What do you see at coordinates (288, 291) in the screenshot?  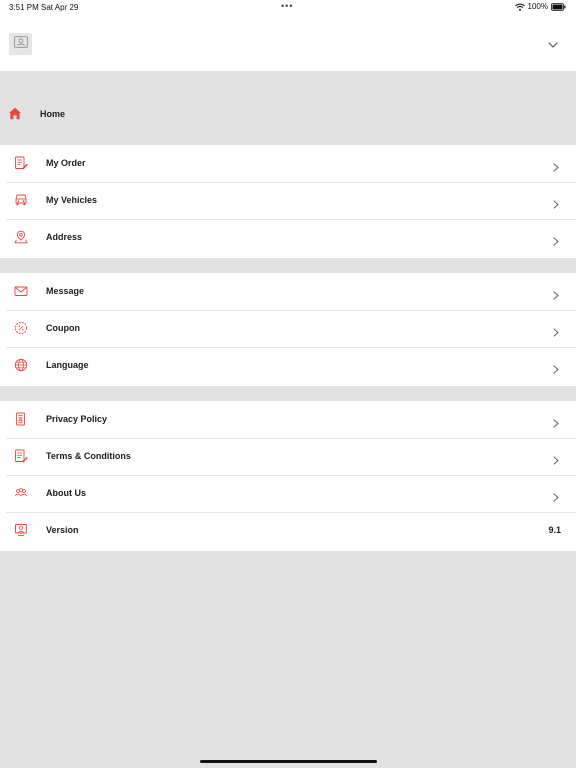 I see `menu-item-message: Message` at bounding box center [288, 291].